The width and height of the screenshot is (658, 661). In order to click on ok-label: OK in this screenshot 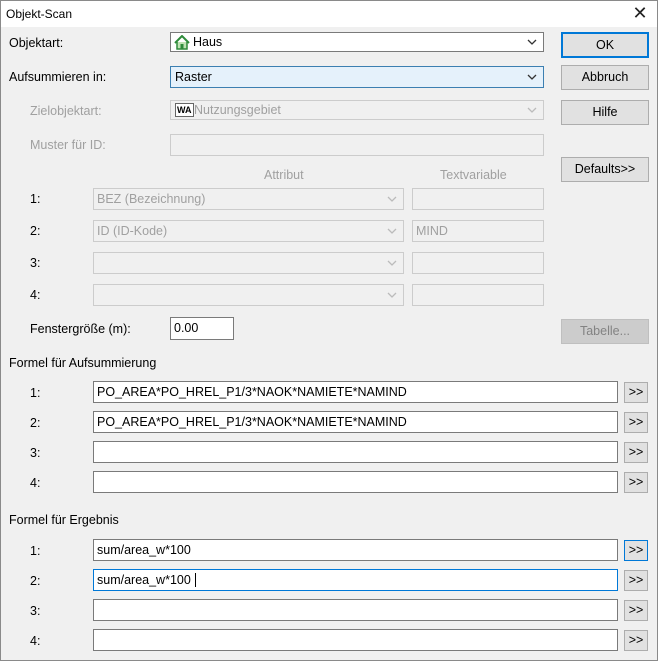, I will do `click(605, 45)`.